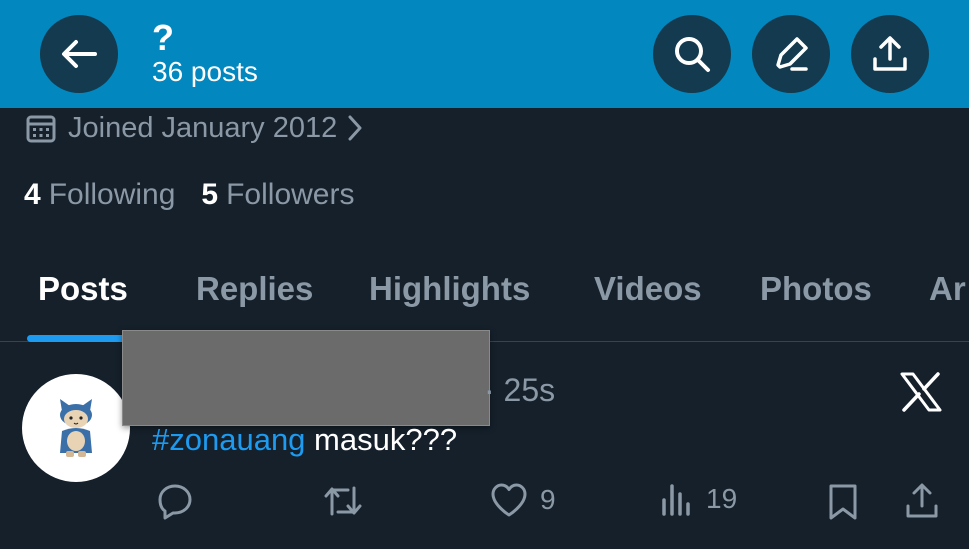  I want to click on search-button, so click(692, 54).